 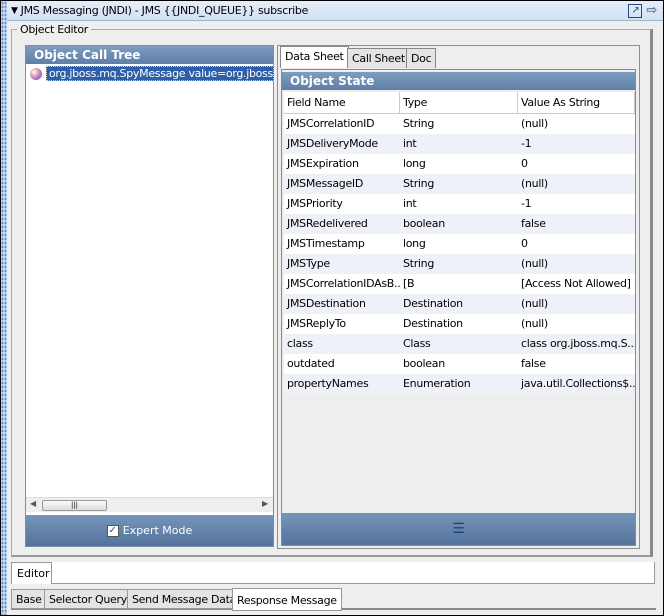 What do you see at coordinates (323, 163) in the screenshot?
I see `field-name-cell: JMSExpiration` at bounding box center [323, 163].